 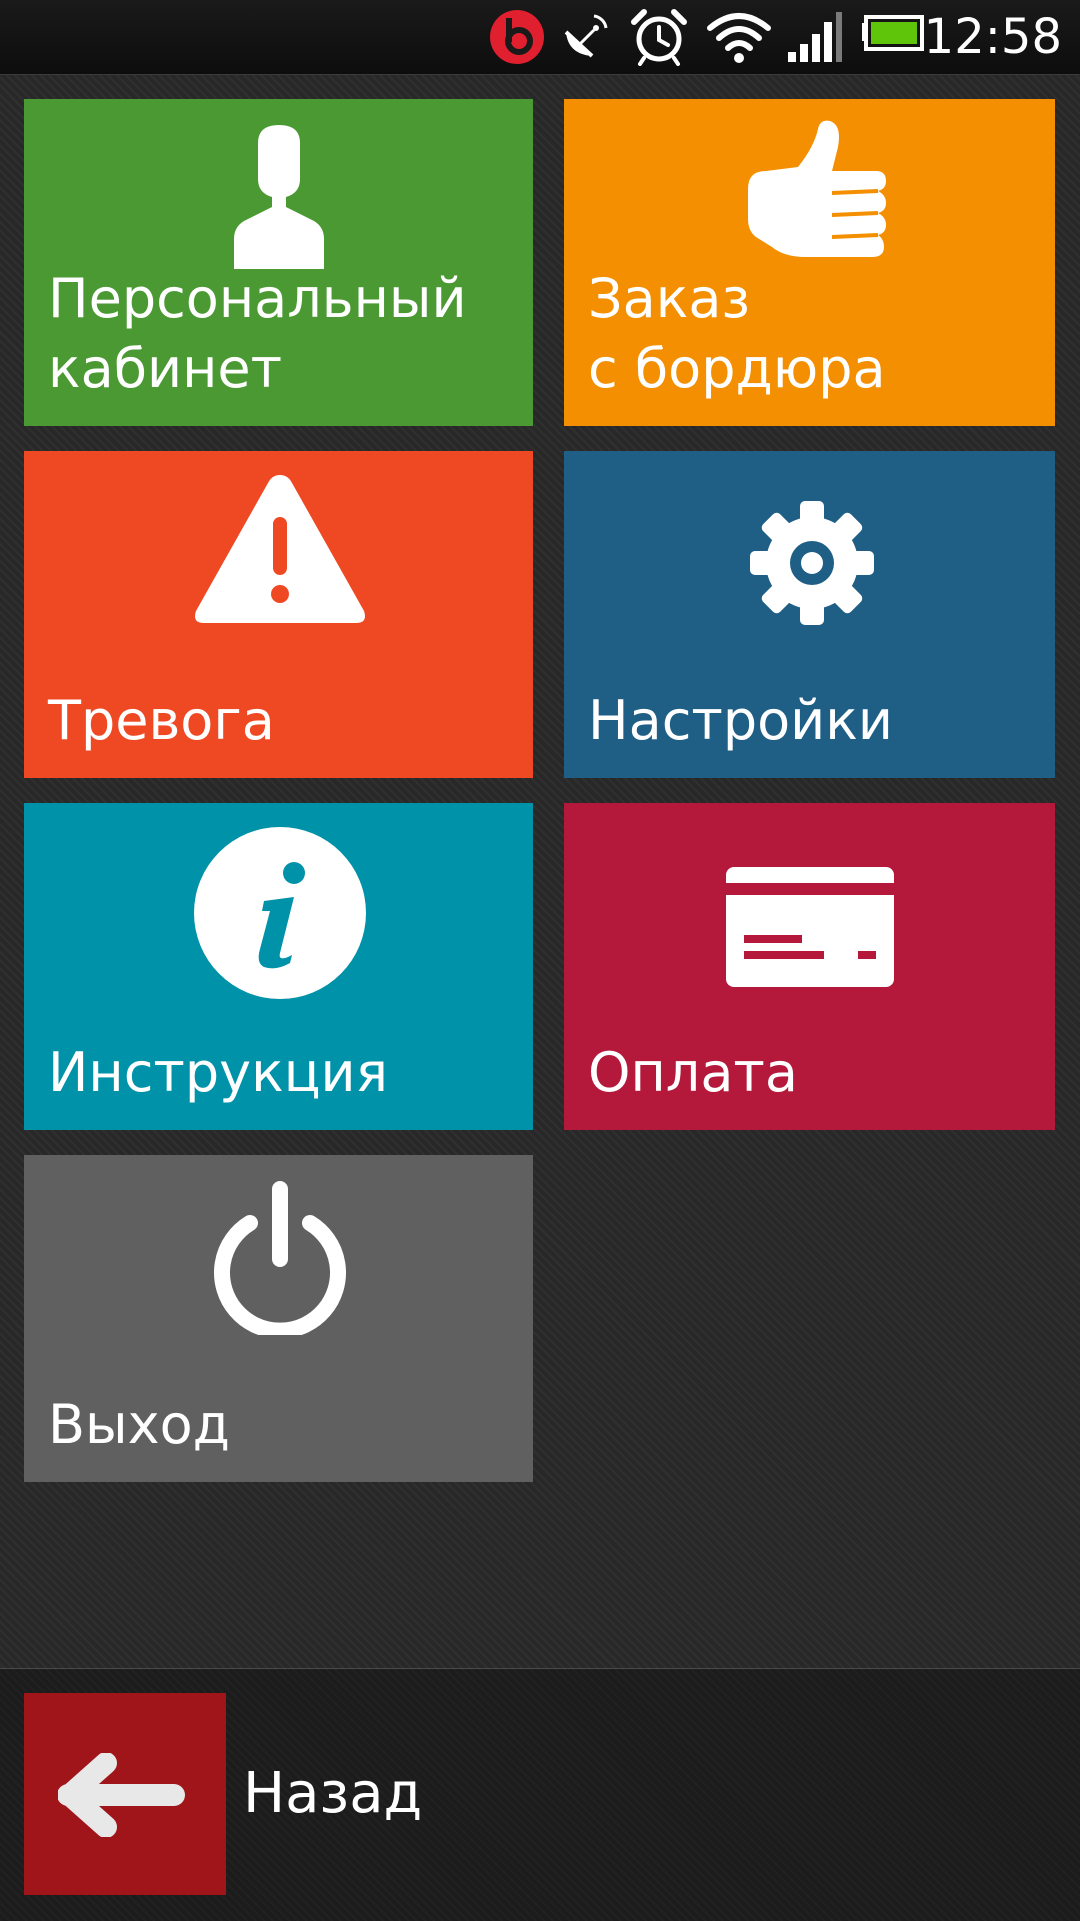 I want to click on satellite-dish-icon, so click(x=586, y=36).